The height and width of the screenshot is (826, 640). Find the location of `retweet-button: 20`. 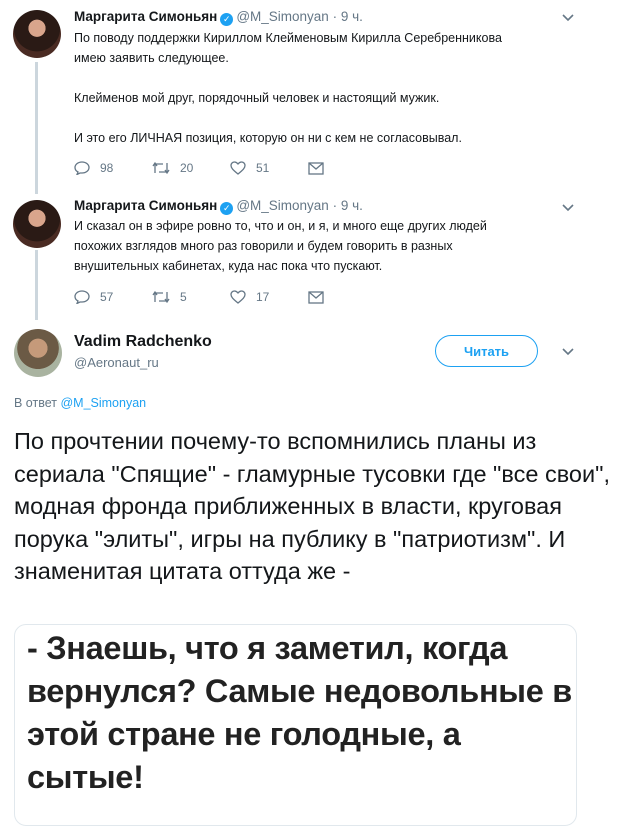

retweet-button: 20 is located at coordinates (191, 168).